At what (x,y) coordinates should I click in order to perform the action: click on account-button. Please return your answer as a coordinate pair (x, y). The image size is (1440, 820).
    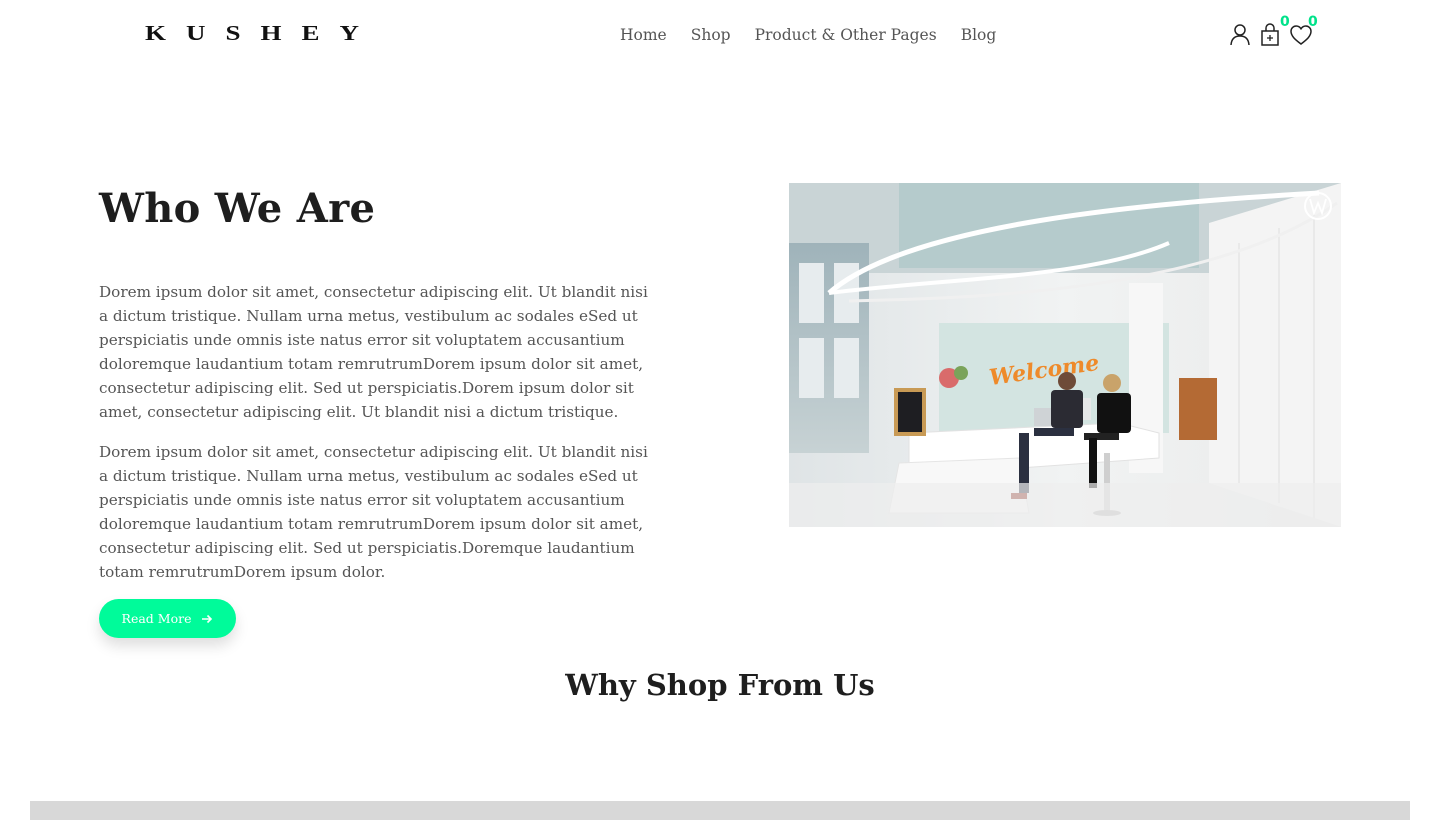
    Looking at the image, I should click on (1240, 34).